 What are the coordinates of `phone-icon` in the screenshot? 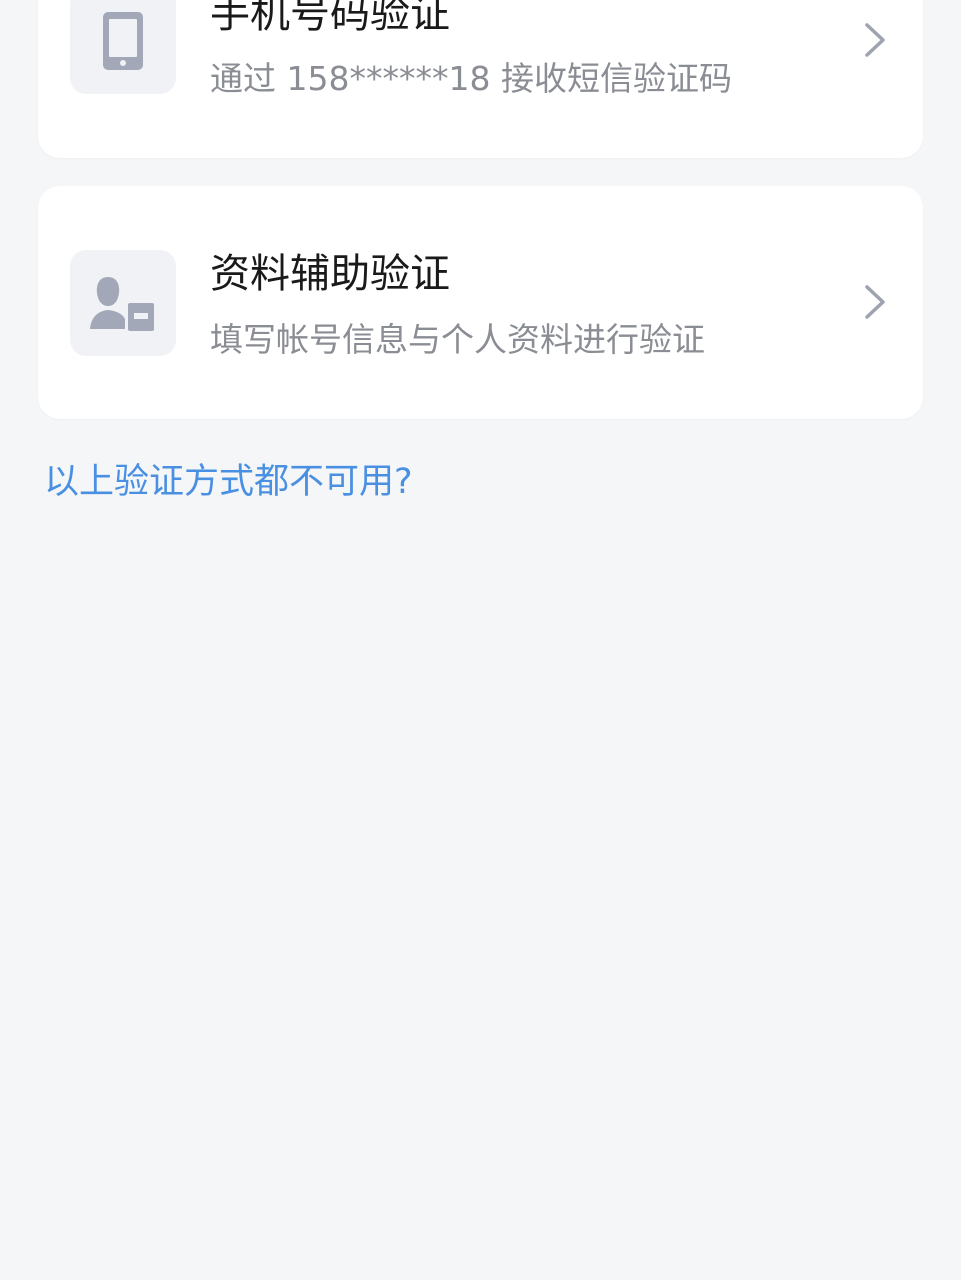 It's located at (123, 41).